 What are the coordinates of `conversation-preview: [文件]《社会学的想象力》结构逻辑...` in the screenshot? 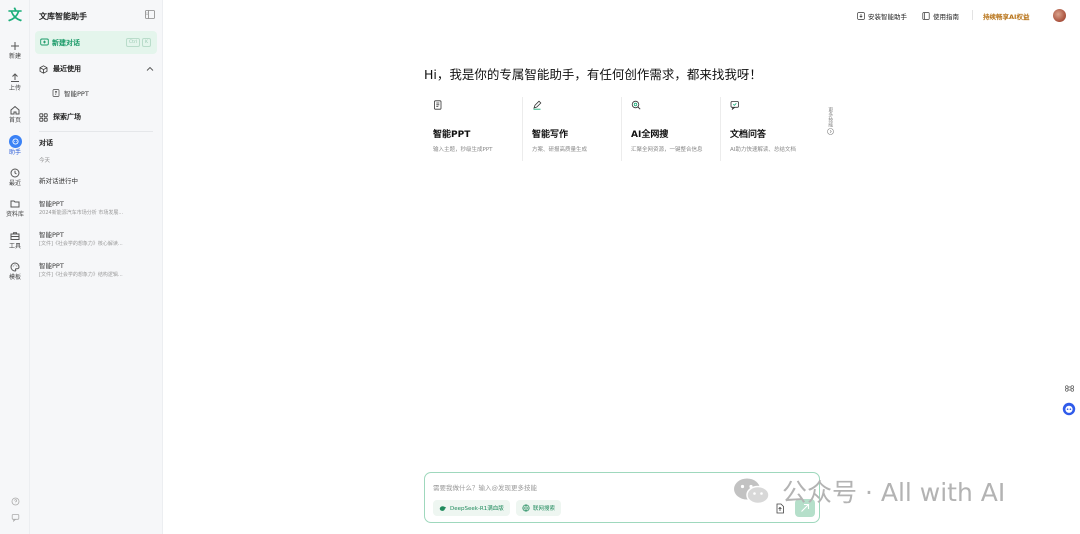 It's located at (81, 275).